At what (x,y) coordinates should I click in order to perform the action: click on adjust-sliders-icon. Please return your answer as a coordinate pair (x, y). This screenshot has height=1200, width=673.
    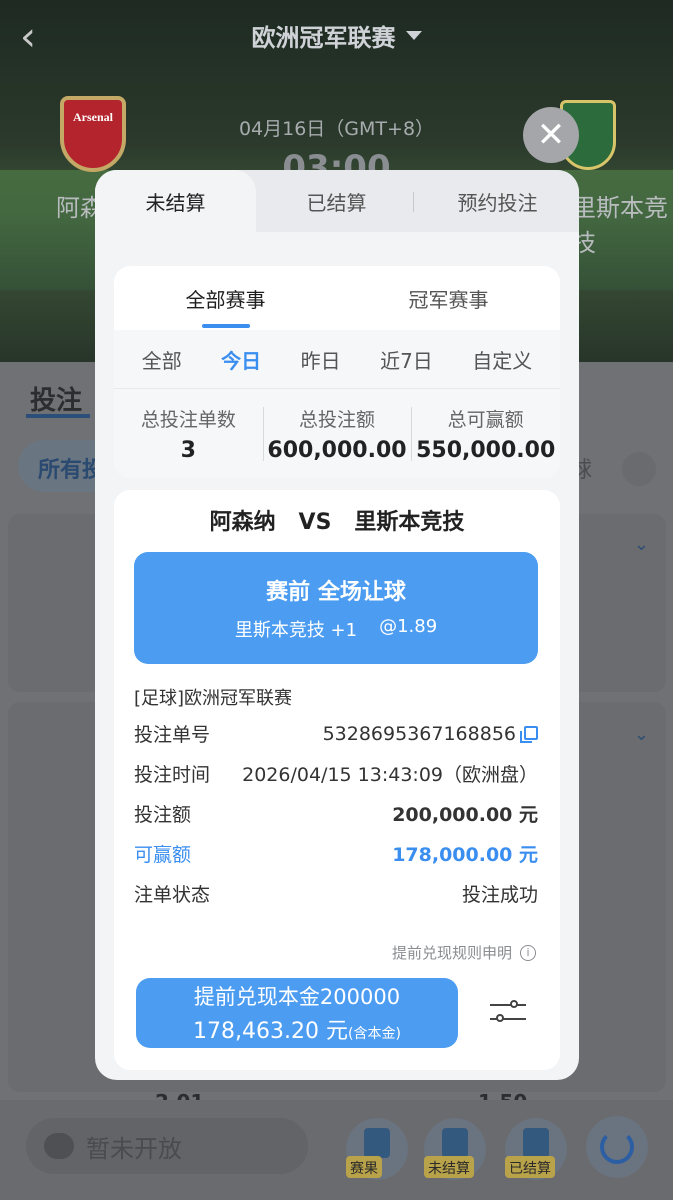
    Looking at the image, I should click on (508, 1011).